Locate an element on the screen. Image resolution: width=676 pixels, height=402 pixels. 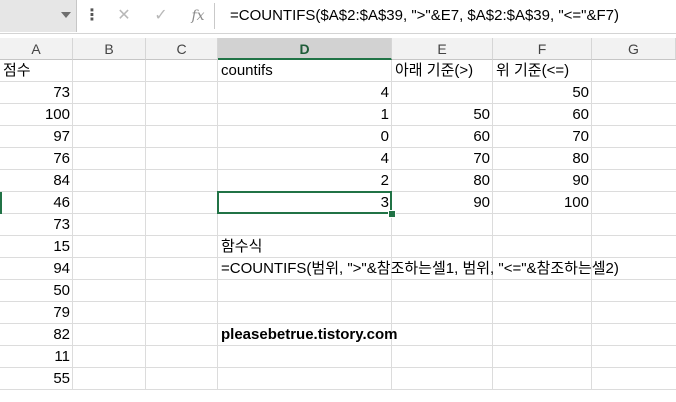
score-cell: 97 is located at coordinates (36, 137).